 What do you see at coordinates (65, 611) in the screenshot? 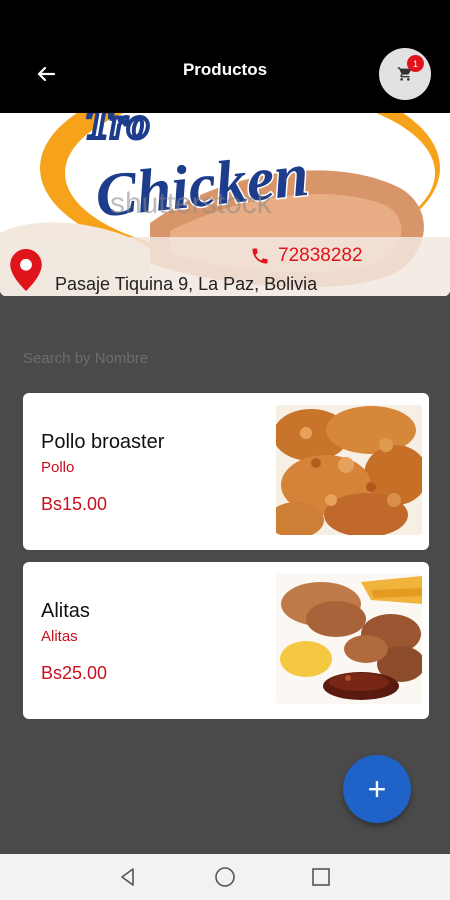
I see `product-name: Alitas` at bounding box center [65, 611].